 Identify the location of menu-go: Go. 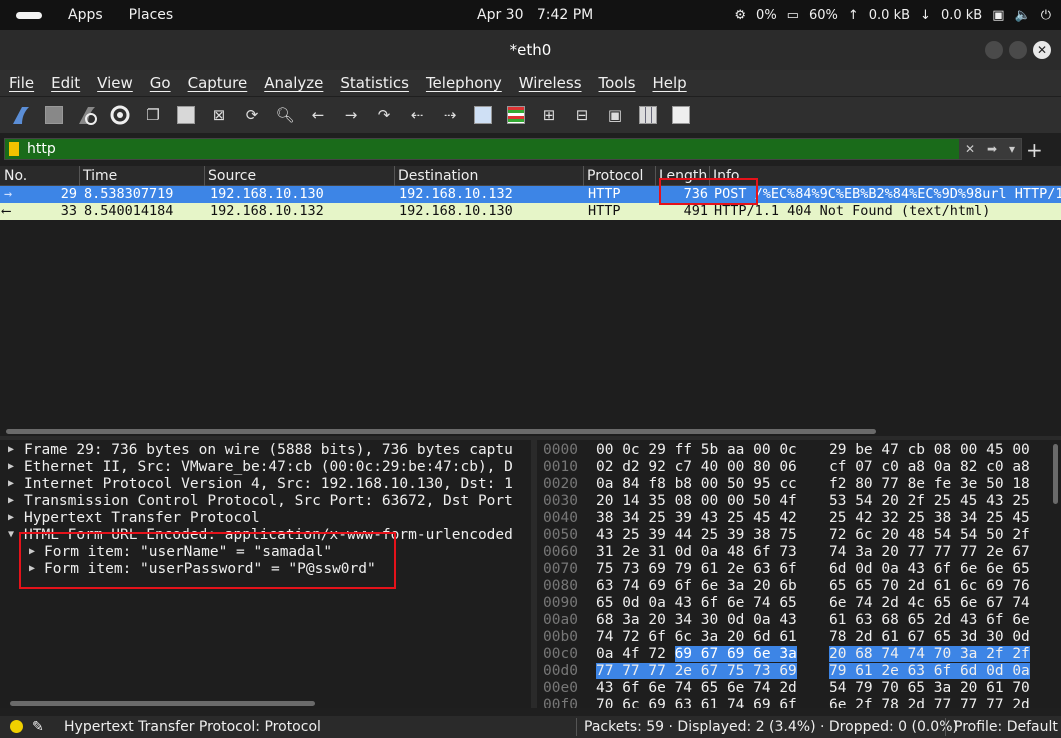
(160, 83).